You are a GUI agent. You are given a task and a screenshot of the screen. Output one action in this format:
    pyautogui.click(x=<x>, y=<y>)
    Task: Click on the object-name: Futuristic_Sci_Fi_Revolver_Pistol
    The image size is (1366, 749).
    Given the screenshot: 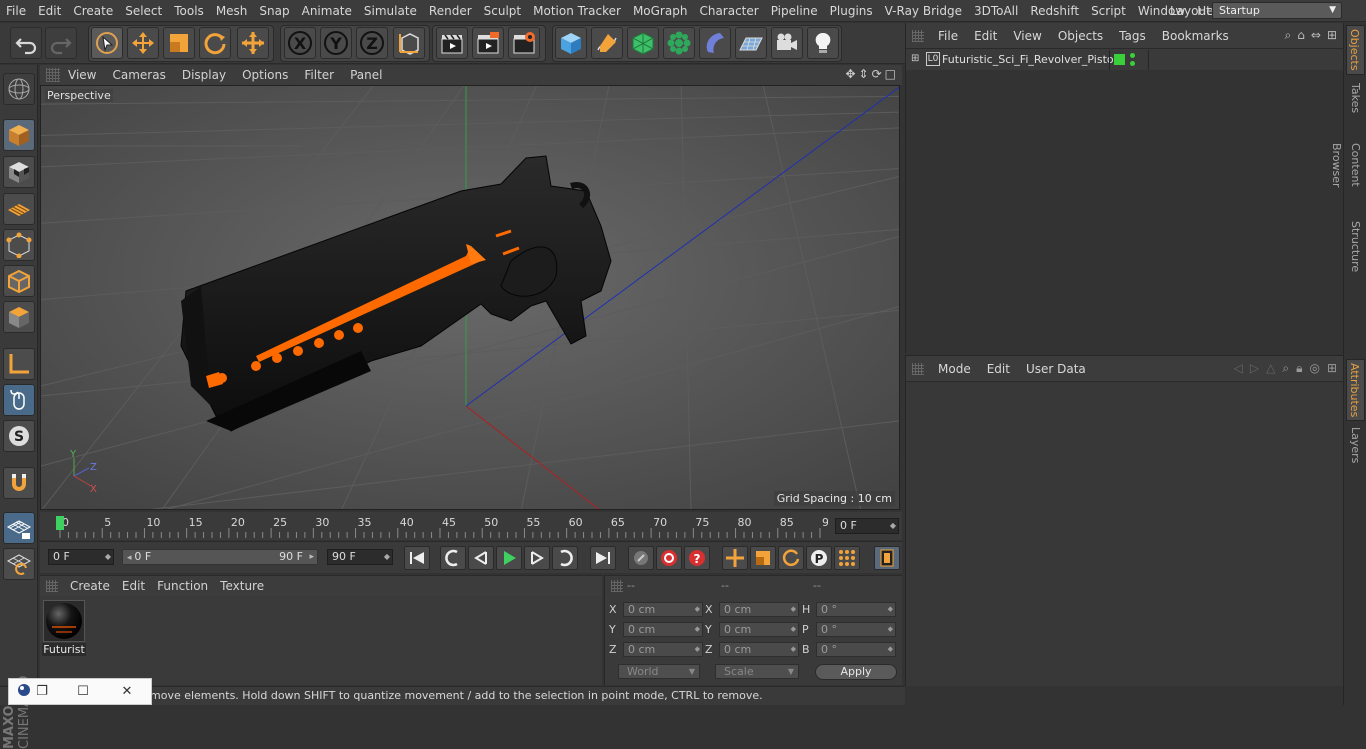 What is the action you would take?
    pyautogui.click(x=1029, y=59)
    